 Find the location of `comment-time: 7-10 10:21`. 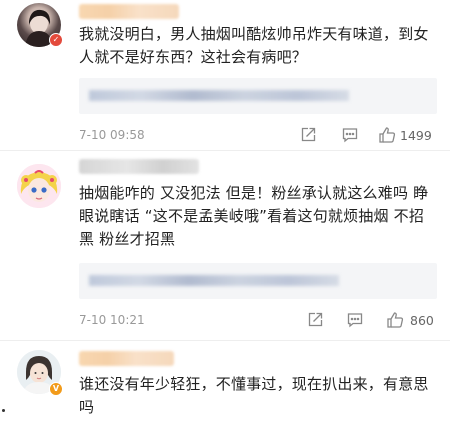

comment-time: 7-10 10:21 is located at coordinates (112, 320).